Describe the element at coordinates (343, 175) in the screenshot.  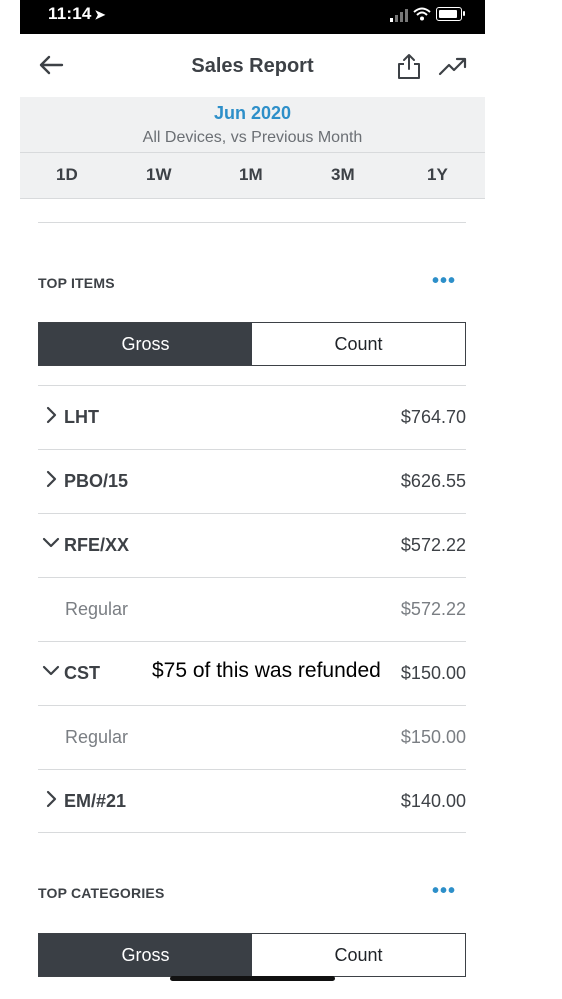
I see `range-tab-3m: 3M` at that location.